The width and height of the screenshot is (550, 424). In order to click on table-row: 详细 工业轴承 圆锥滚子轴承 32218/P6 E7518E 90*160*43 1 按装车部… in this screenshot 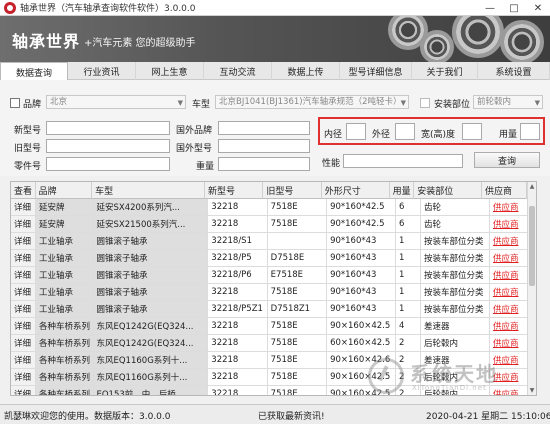, I will do `click(273, 275)`.